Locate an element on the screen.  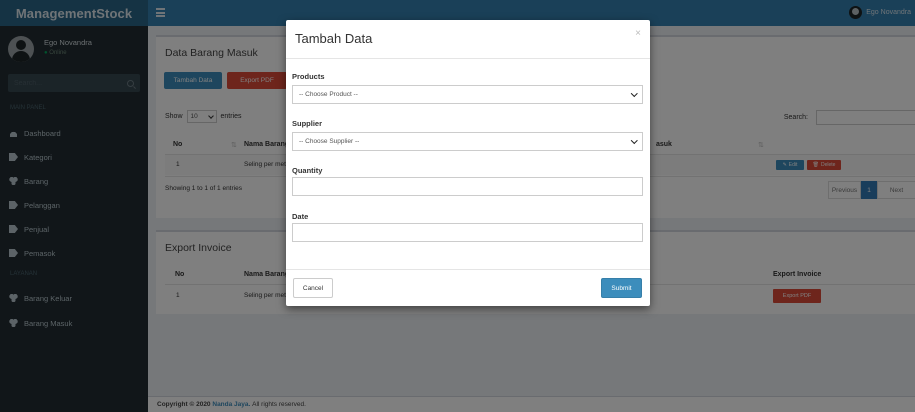
supplier-select: -- Choose Supplier -- is located at coordinates (467, 141).